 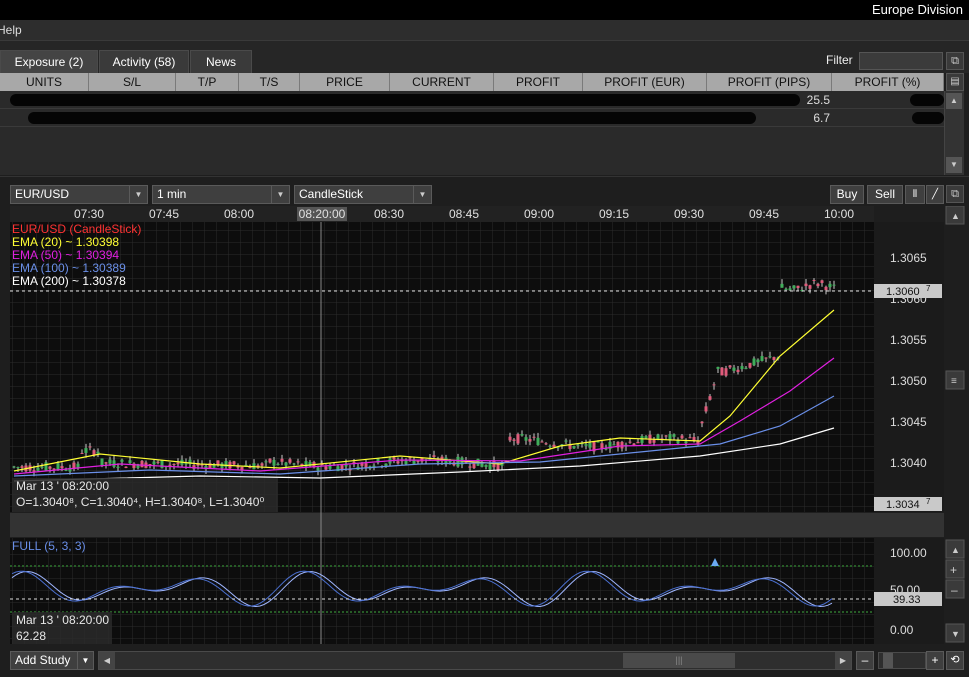 I want to click on grid-scrollbar: ▲ ▼, so click(x=954, y=133).